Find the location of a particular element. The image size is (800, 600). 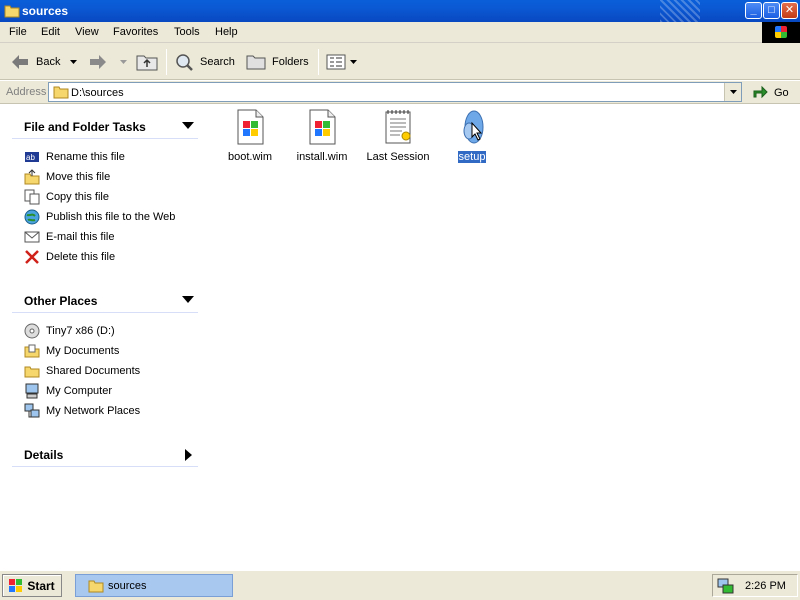

wim-file-icon is located at coordinates (322, 127).